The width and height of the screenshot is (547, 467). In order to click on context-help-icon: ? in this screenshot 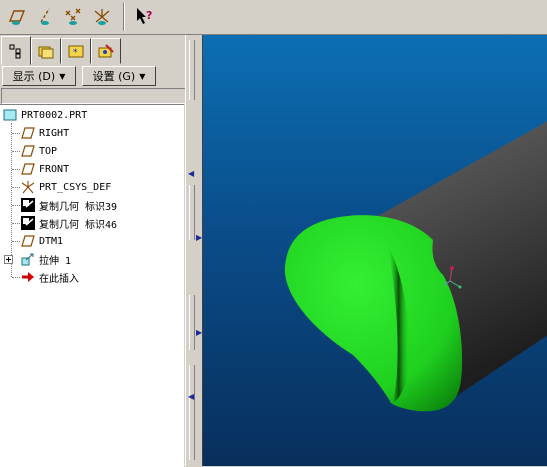, I will do `click(144, 16)`.